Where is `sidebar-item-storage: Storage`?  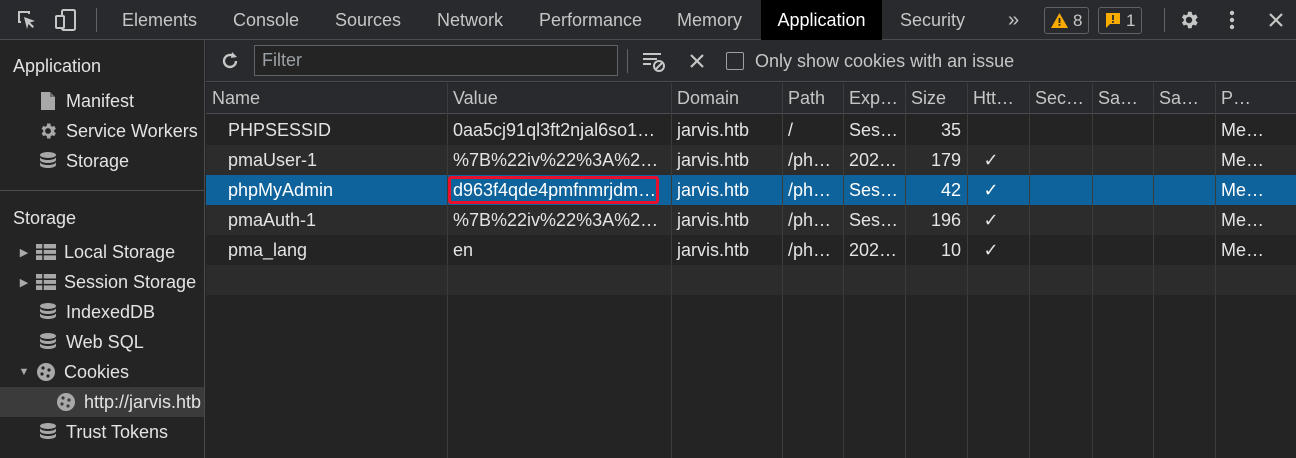 sidebar-item-storage: Storage is located at coordinates (102, 161).